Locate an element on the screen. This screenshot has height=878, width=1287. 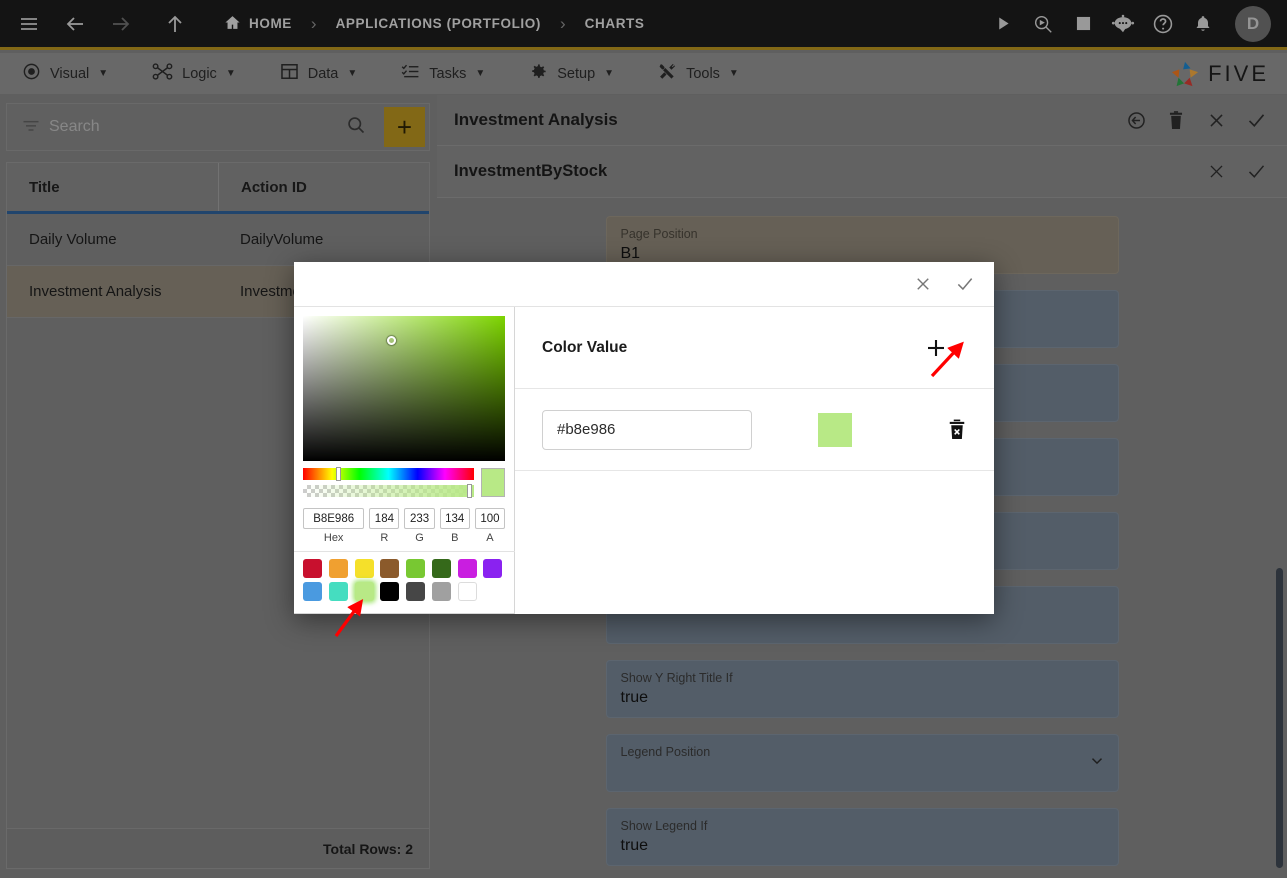
alpha-field-label: A is located at coordinates (490, 538).